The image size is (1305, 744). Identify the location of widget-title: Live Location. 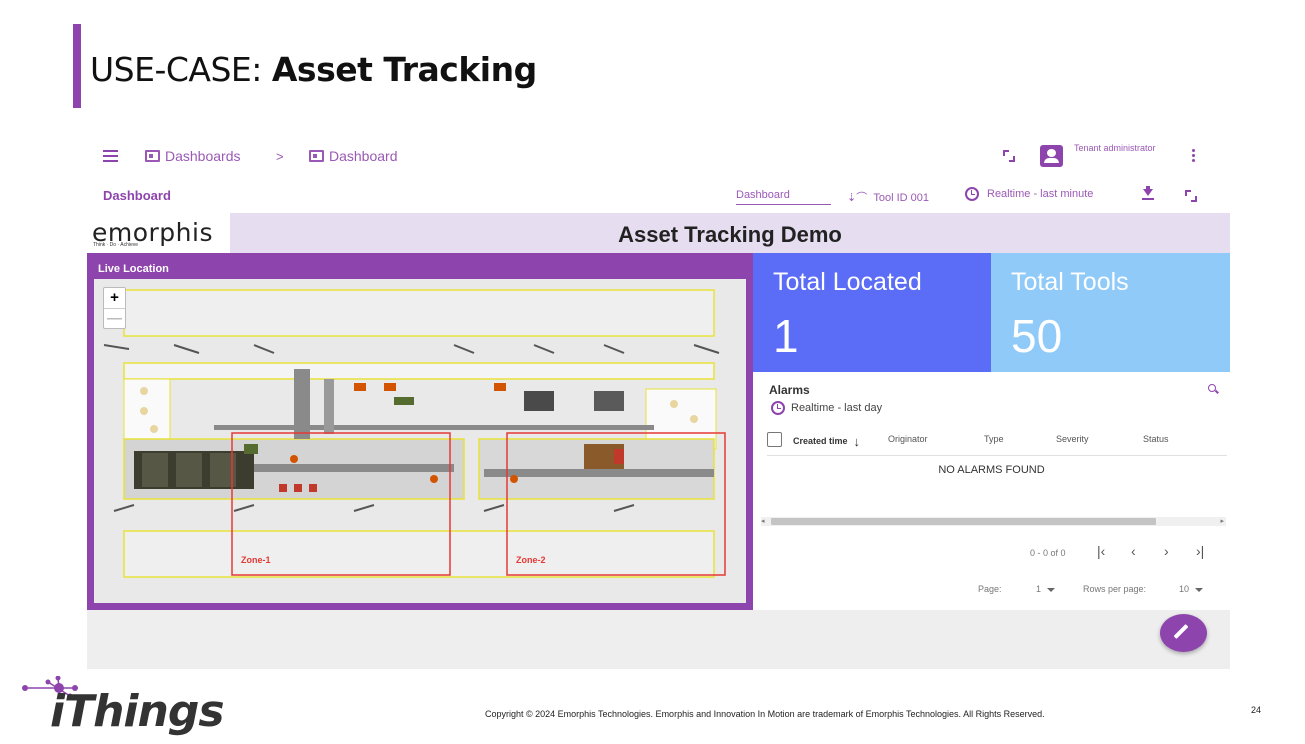
(133, 269).